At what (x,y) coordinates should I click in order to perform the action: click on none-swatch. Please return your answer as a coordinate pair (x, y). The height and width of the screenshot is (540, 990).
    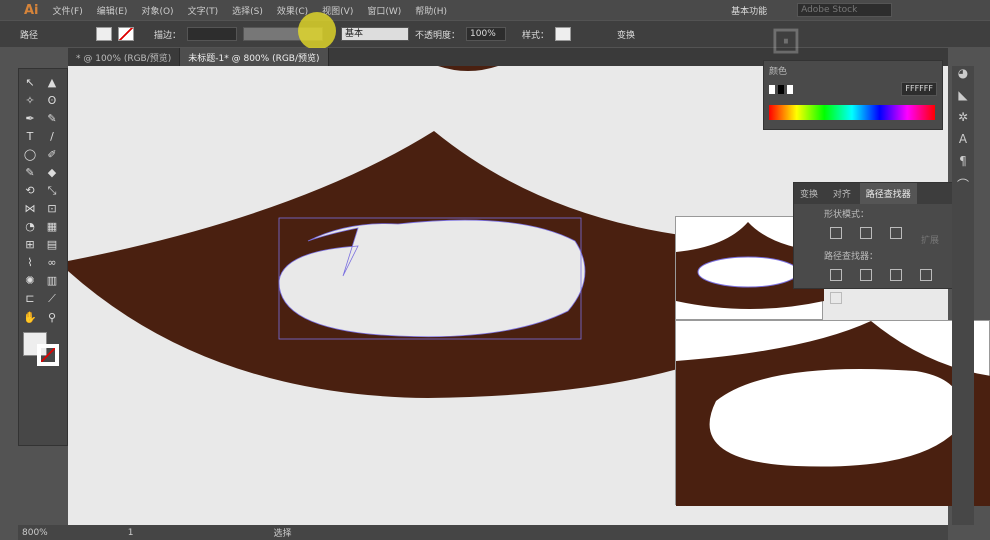
    Looking at the image, I should click on (772, 89).